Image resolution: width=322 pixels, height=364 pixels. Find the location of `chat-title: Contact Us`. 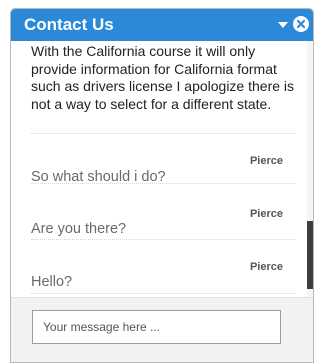

chat-title: Contact Us is located at coordinates (69, 24).